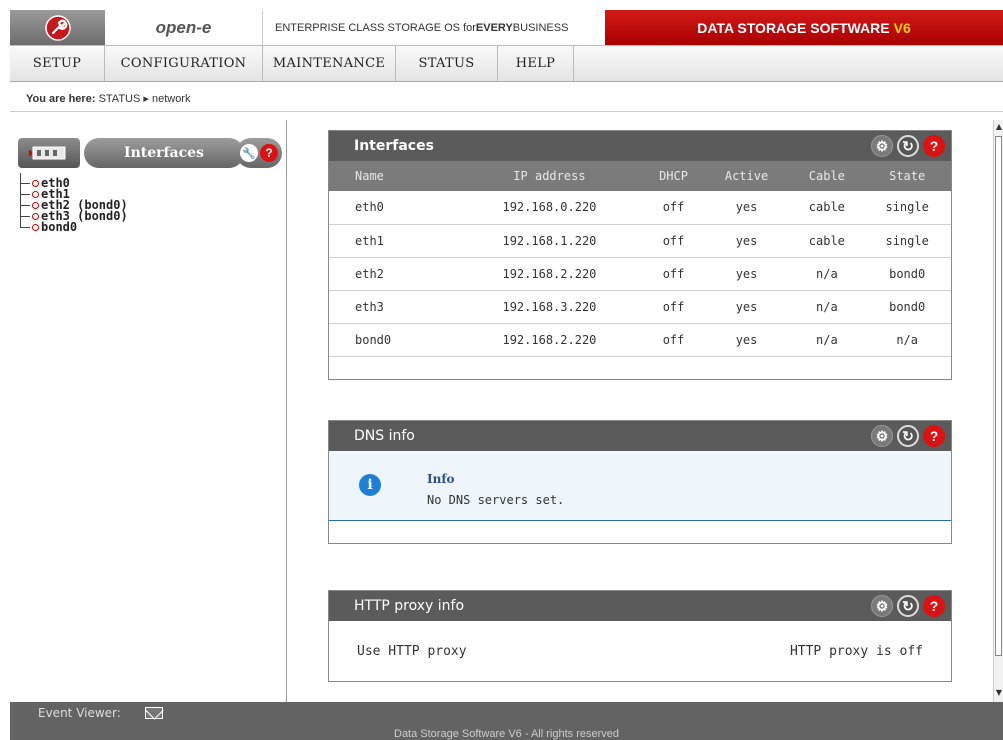 The height and width of the screenshot is (740, 1003). I want to click on tagline-suffix: BUSINESS, so click(540, 27).